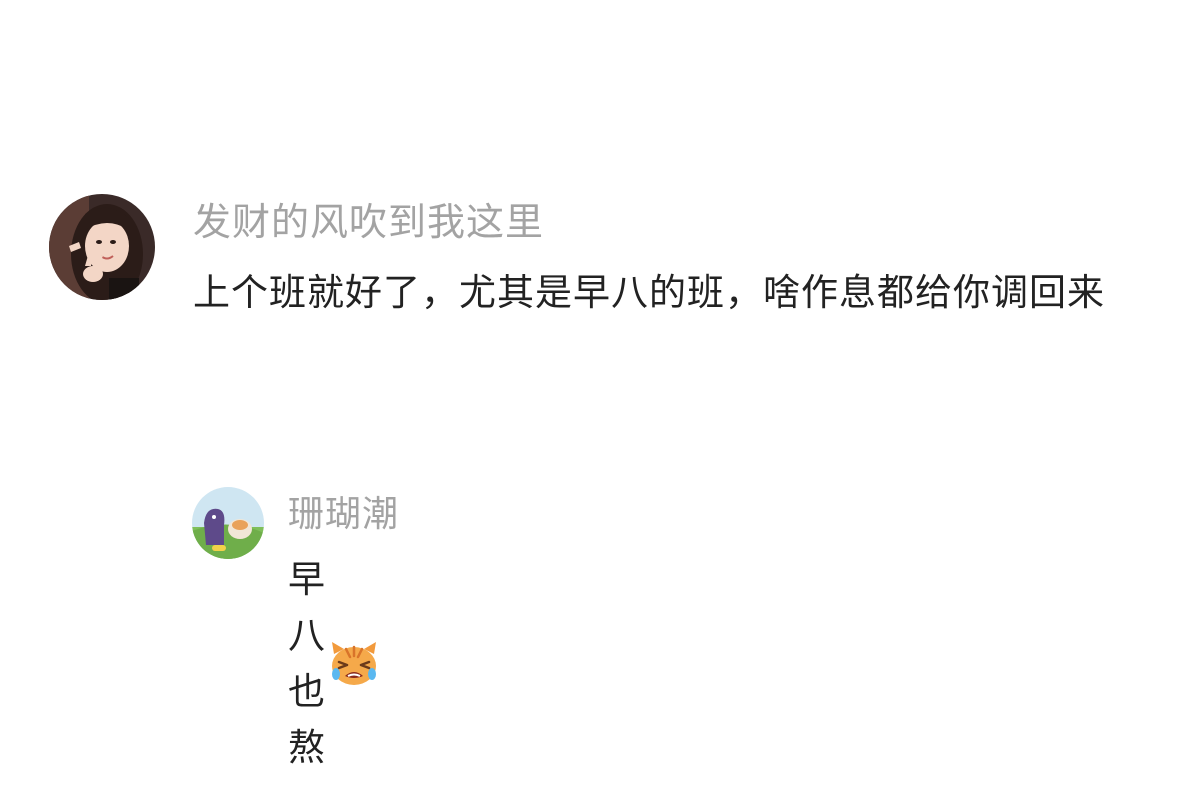 The image size is (1179, 786). What do you see at coordinates (343, 515) in the screenshot?
I see `username: 珊瑚潮` at bounding box center [343, 515].